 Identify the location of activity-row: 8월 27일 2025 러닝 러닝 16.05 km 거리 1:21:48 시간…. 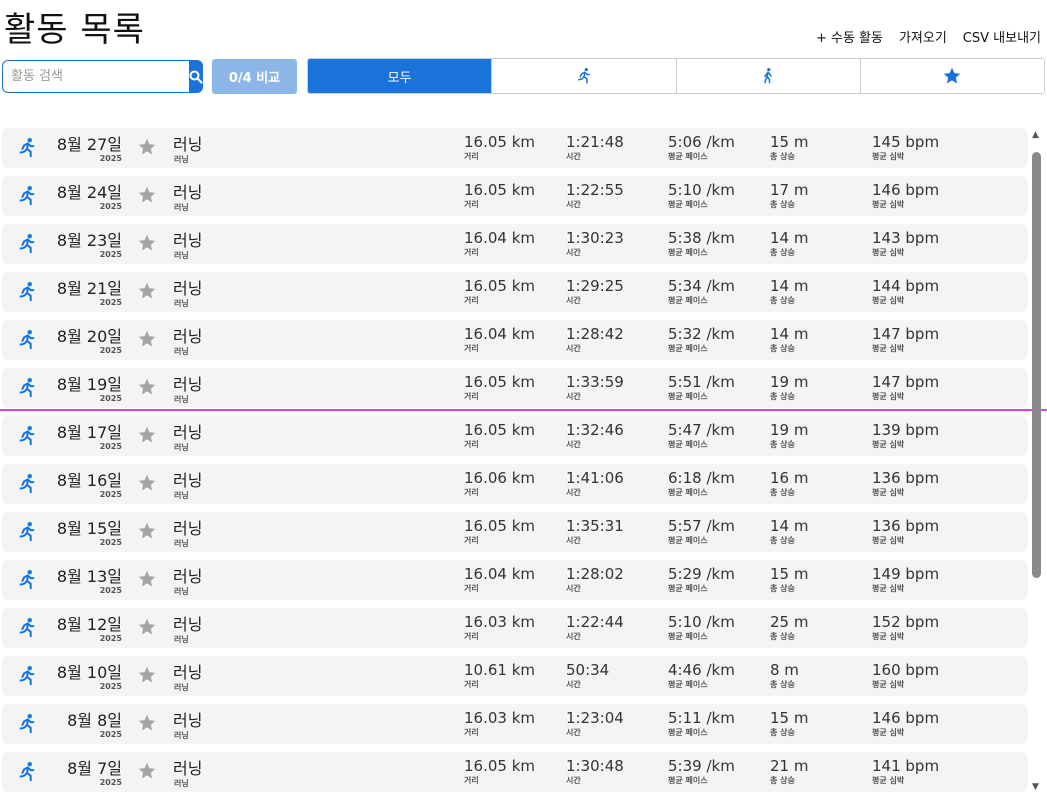
(515, 148).